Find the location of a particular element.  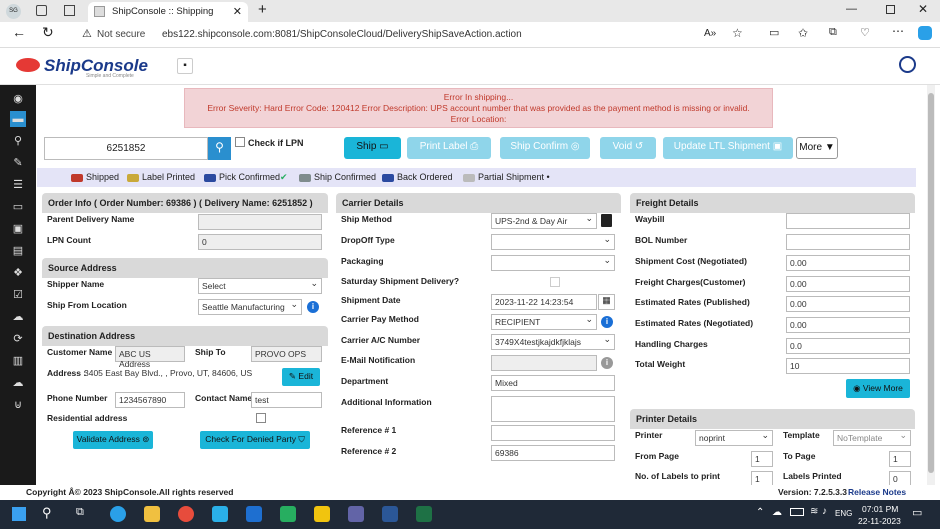

copilot-icon is located at coordinates (925, 33).